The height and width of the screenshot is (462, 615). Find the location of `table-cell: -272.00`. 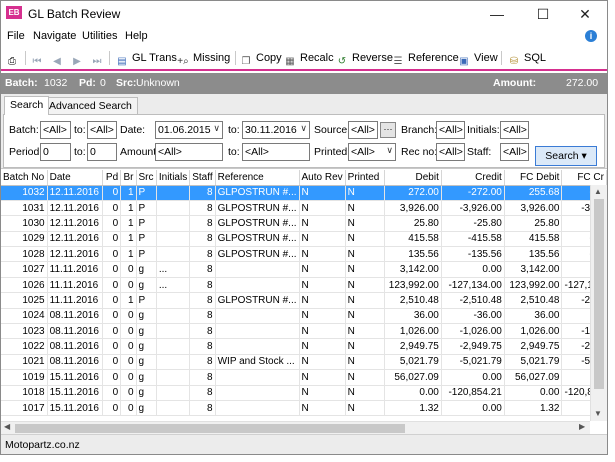

table-cell: -272.00 is located at coordinates (473, 193).